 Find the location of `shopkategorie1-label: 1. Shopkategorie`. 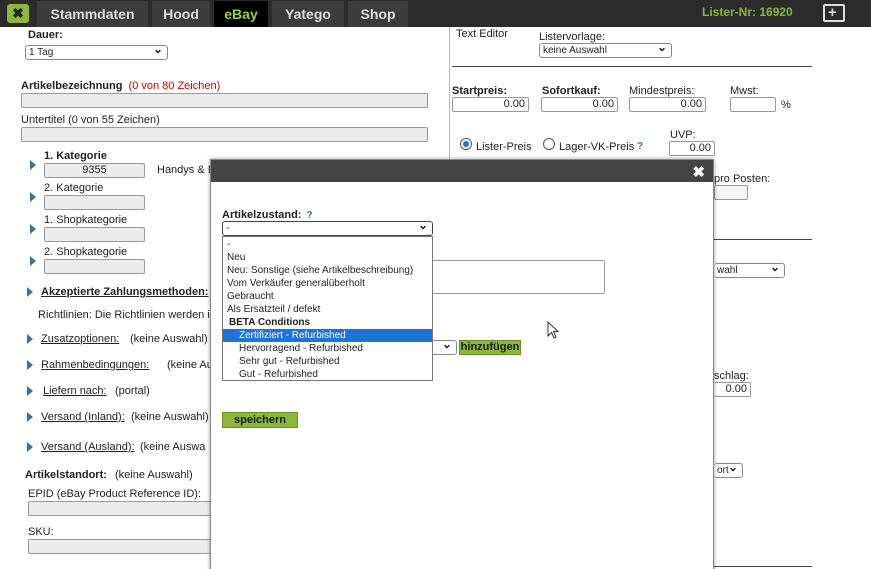

shopkategorie1-label: 1. Shopkategorie is located at coordinates (86, 220).